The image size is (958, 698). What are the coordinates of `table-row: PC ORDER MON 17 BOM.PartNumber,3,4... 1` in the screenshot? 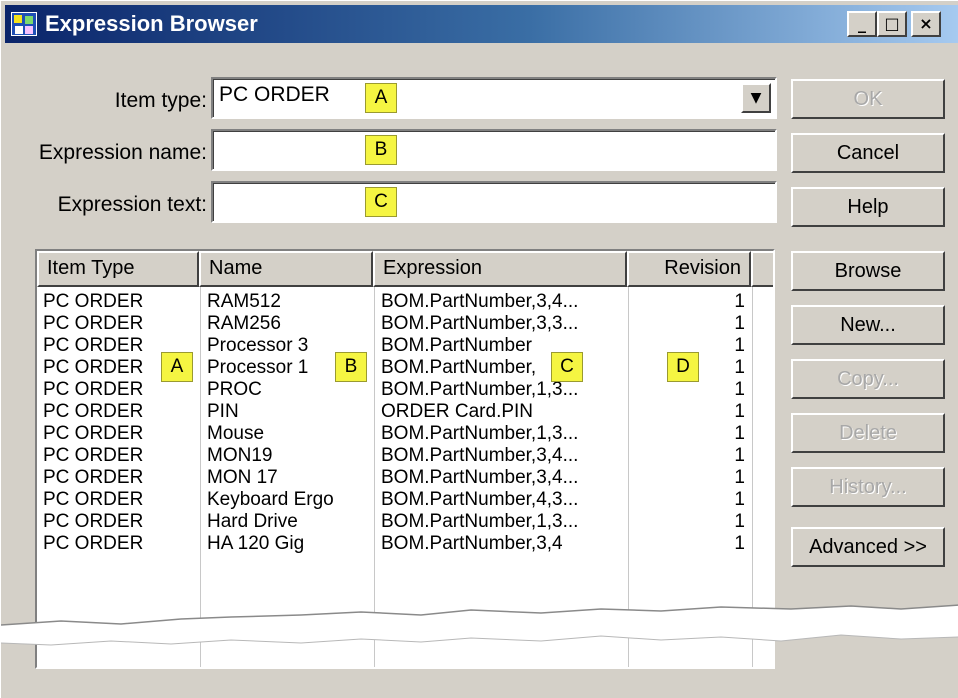 It's located at (405, 478).